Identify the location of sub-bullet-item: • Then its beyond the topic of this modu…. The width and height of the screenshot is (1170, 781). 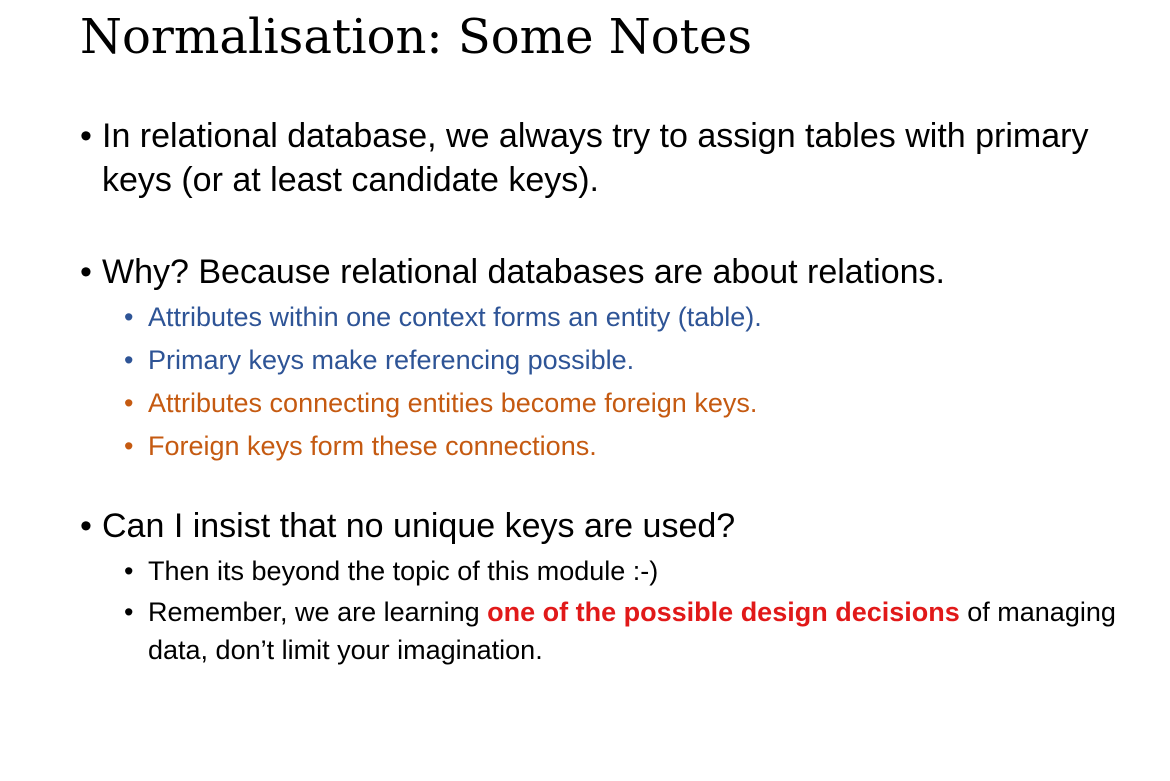
(600, 571).